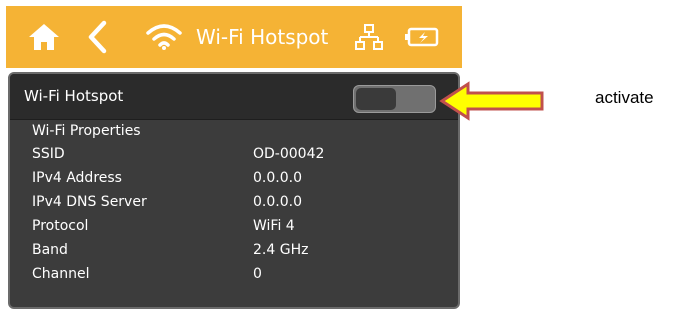  What do you see at coordinates (97, 37) in the screenshot?
I see `back-chevron-icon` at bounding box center [97, 37].